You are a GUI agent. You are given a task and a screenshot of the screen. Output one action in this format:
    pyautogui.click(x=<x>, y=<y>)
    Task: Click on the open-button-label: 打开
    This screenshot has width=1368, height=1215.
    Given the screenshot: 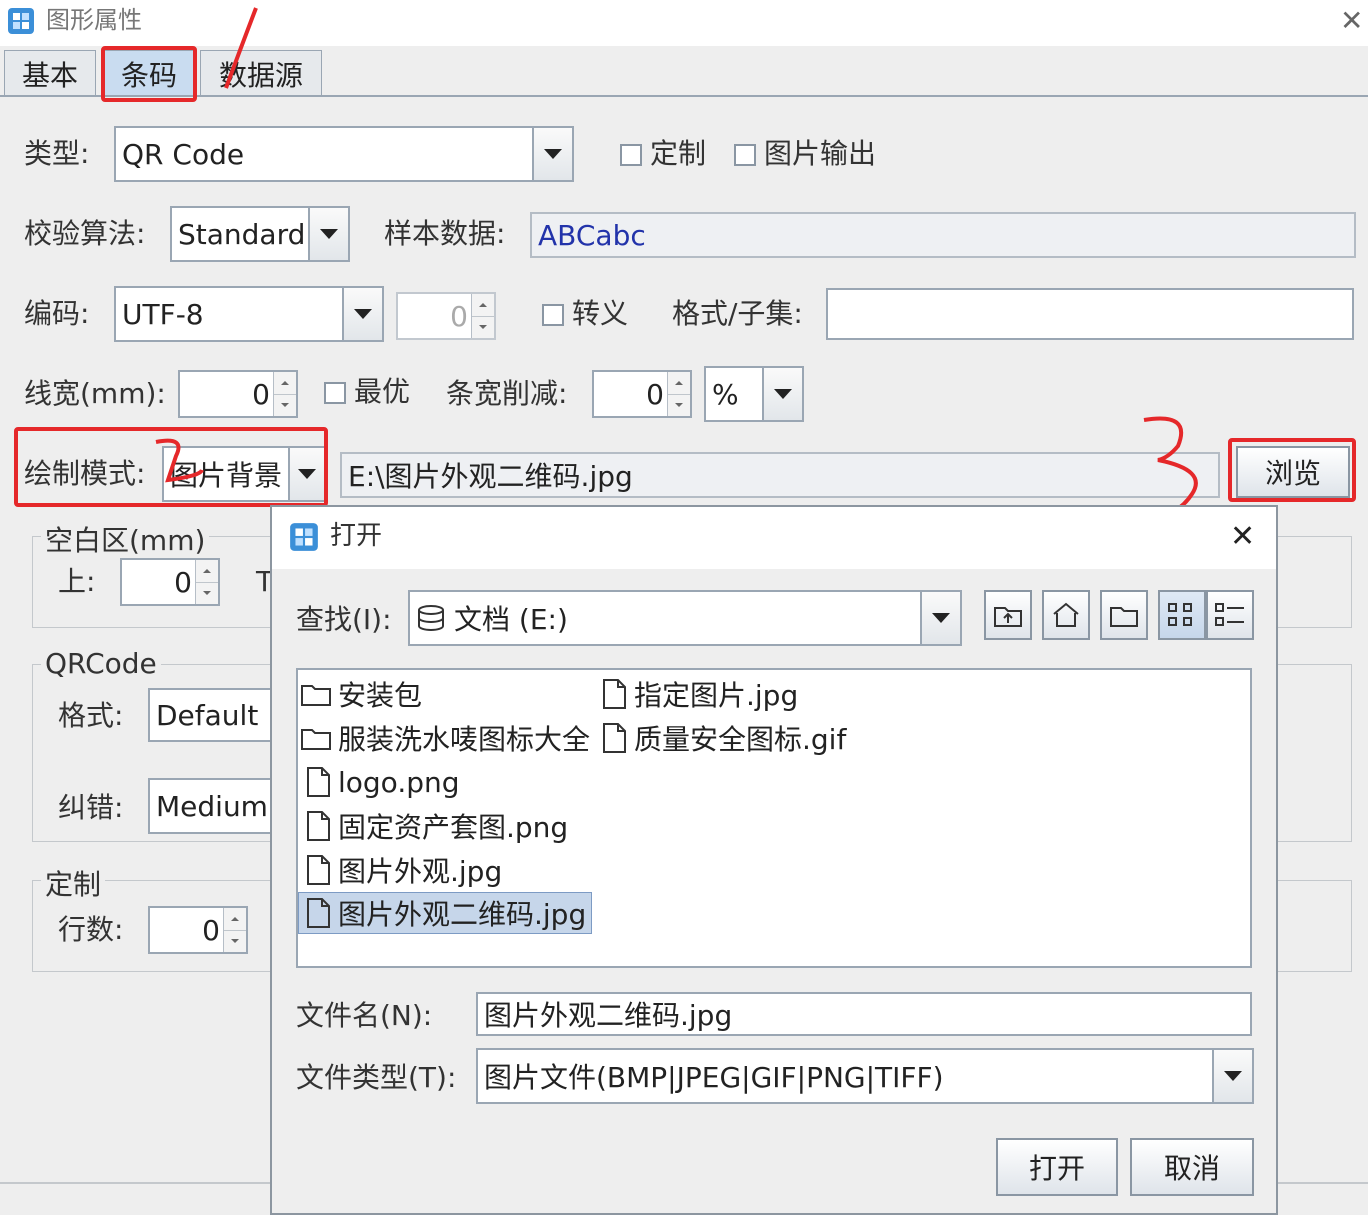 What is the action you would take?
    pyautogui.click(x=1056, y=1168)
    